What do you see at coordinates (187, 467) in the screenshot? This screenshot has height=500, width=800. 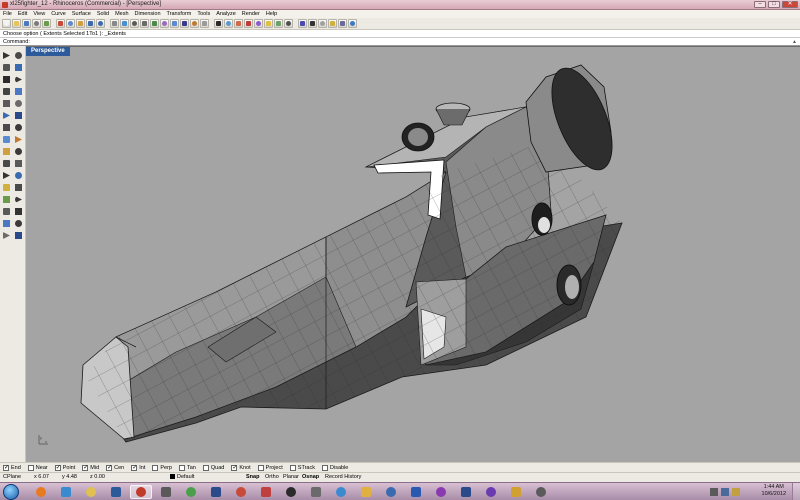 I see `osnap-tan: Tan` at bounding box center [187, 467].